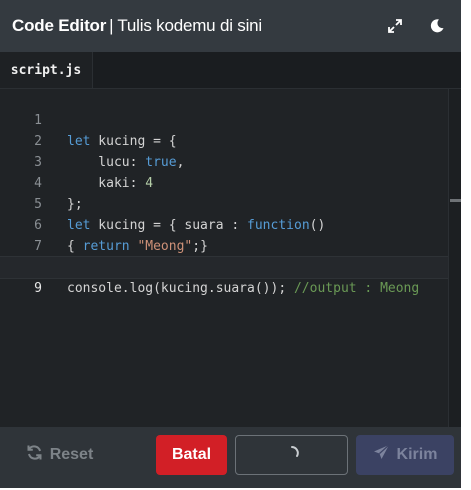  I want to click on batal-button: Batal, so click(191, 455).